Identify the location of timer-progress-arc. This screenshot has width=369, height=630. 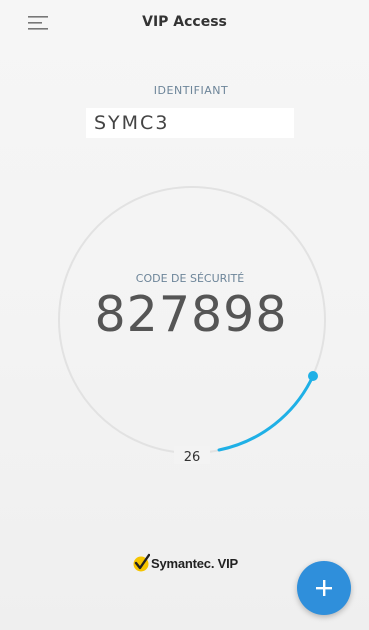
(266, 413).